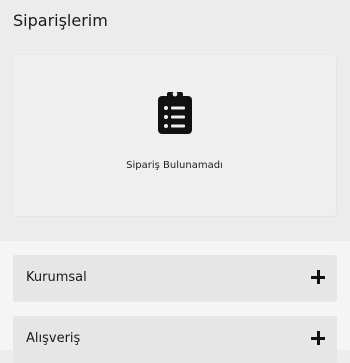  What do you see at coordinates (175, 339) in the screenshot?
I see `accordion-alisveris: Alışveriş` at bounding box center [175, 339].